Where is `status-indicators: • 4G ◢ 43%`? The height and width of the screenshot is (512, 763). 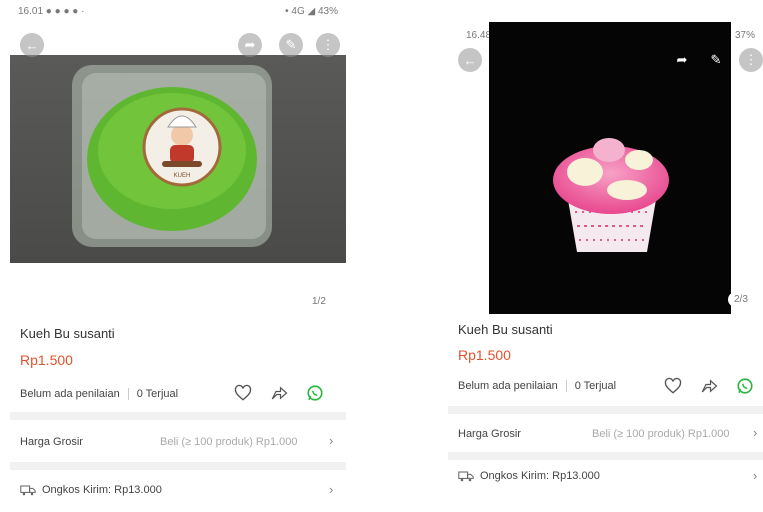 status-indicators: • 4G ◢ 43% is located at coordinates (311, 11).